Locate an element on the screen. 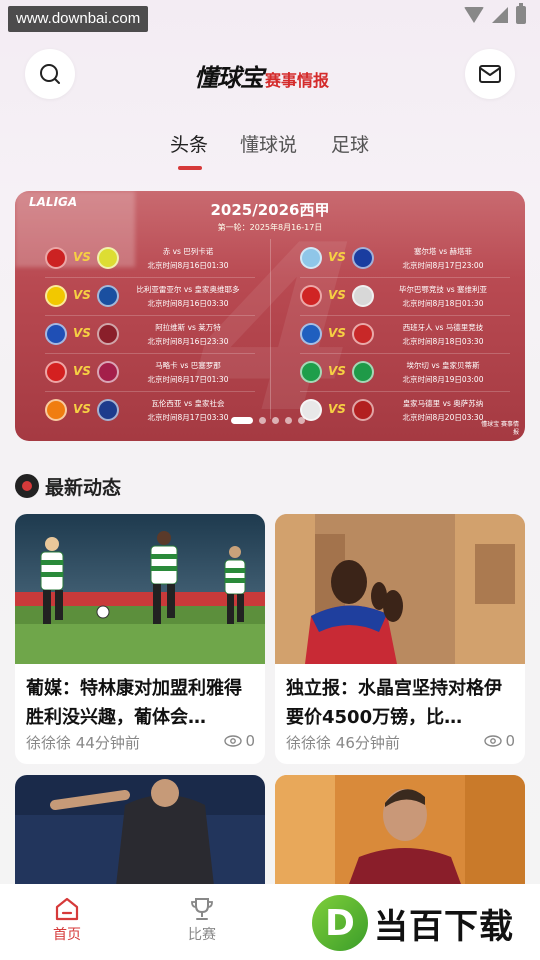  brand-text: 当百下载 is located at coordinates (444, 926).